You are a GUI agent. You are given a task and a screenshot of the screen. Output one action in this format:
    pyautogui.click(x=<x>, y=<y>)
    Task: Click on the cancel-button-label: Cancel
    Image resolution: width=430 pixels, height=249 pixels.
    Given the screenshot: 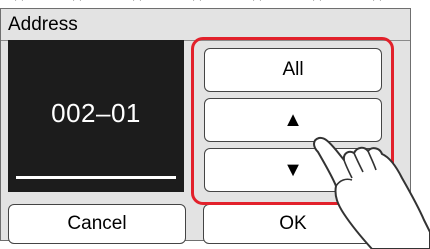 What is the action you would take?
    pyautogui.click(x=97, y=223)
    